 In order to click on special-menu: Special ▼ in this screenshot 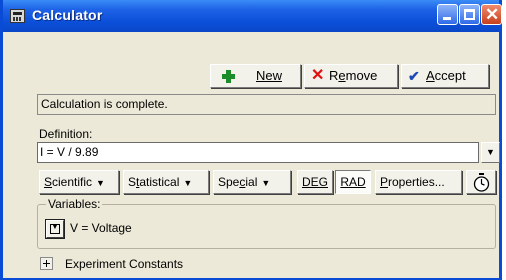, I will do `click(252, 182)`.